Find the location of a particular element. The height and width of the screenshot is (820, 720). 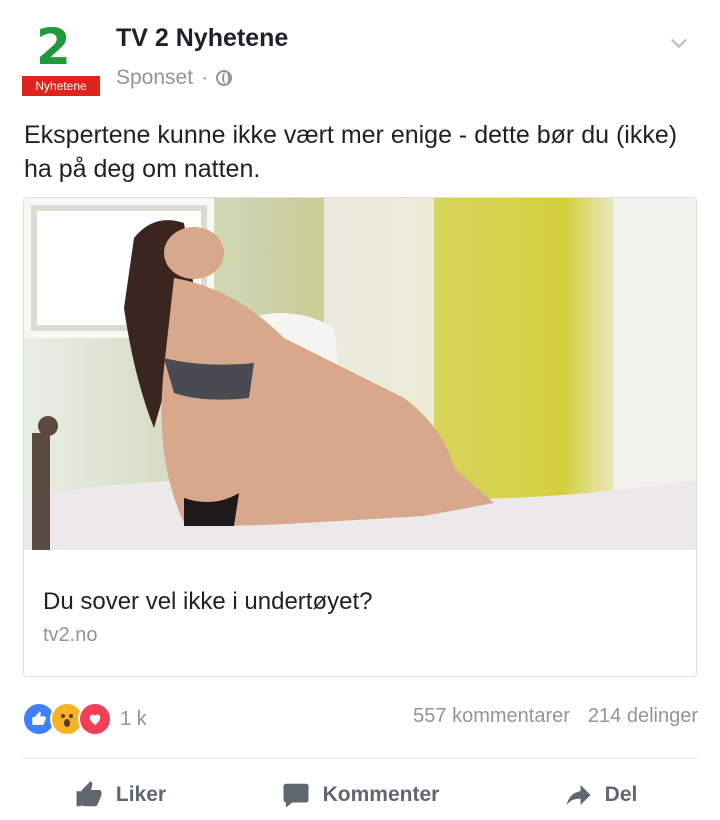

page-name-link: TV 2 Nyhetene is located at coordinates (202, 38).